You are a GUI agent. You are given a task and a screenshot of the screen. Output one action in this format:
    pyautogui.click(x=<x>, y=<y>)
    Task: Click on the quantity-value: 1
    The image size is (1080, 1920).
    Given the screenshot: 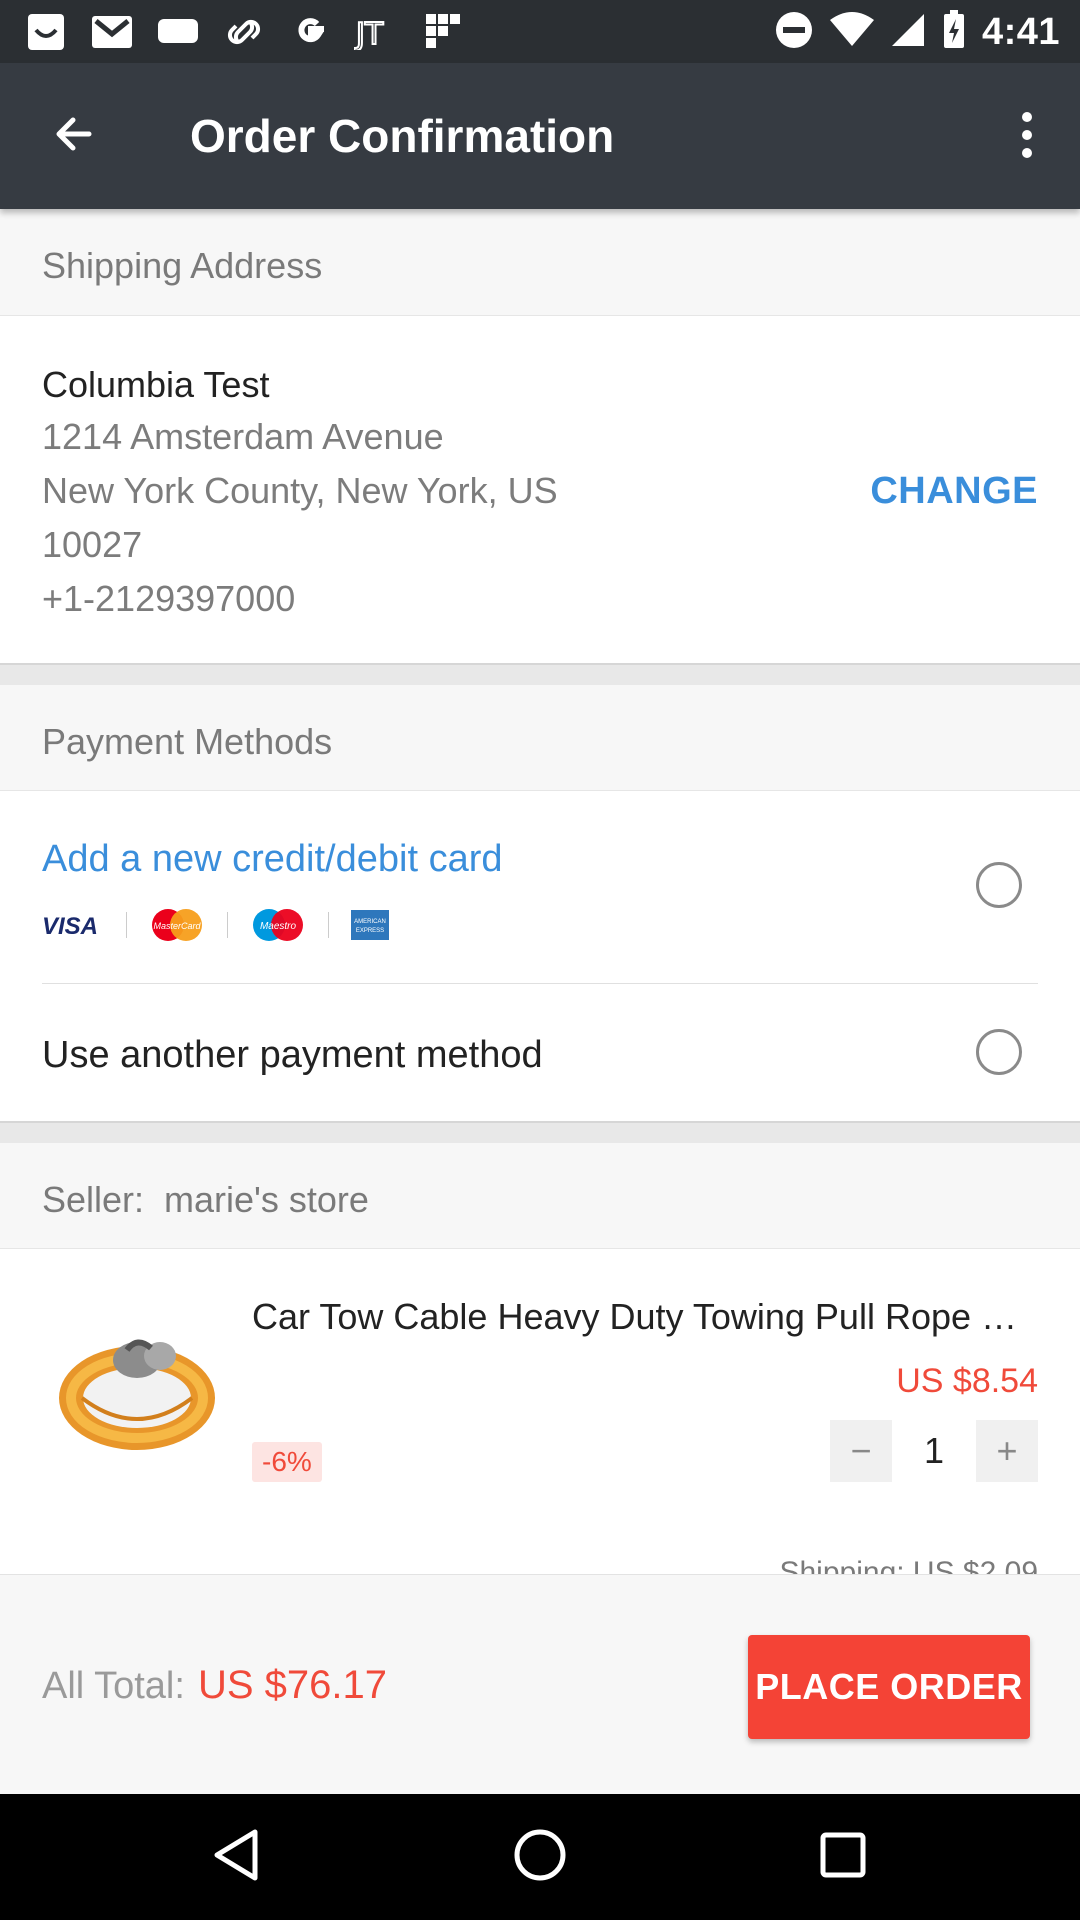 What is the action you would take?
    pyautogui.click(x=934, y=1450)
    